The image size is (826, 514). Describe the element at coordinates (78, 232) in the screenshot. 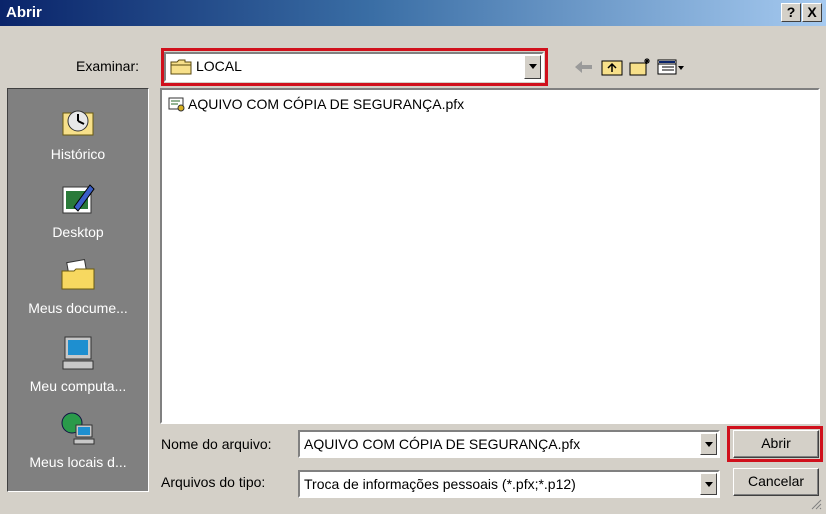

I see `place-label: Desktop` at that location.